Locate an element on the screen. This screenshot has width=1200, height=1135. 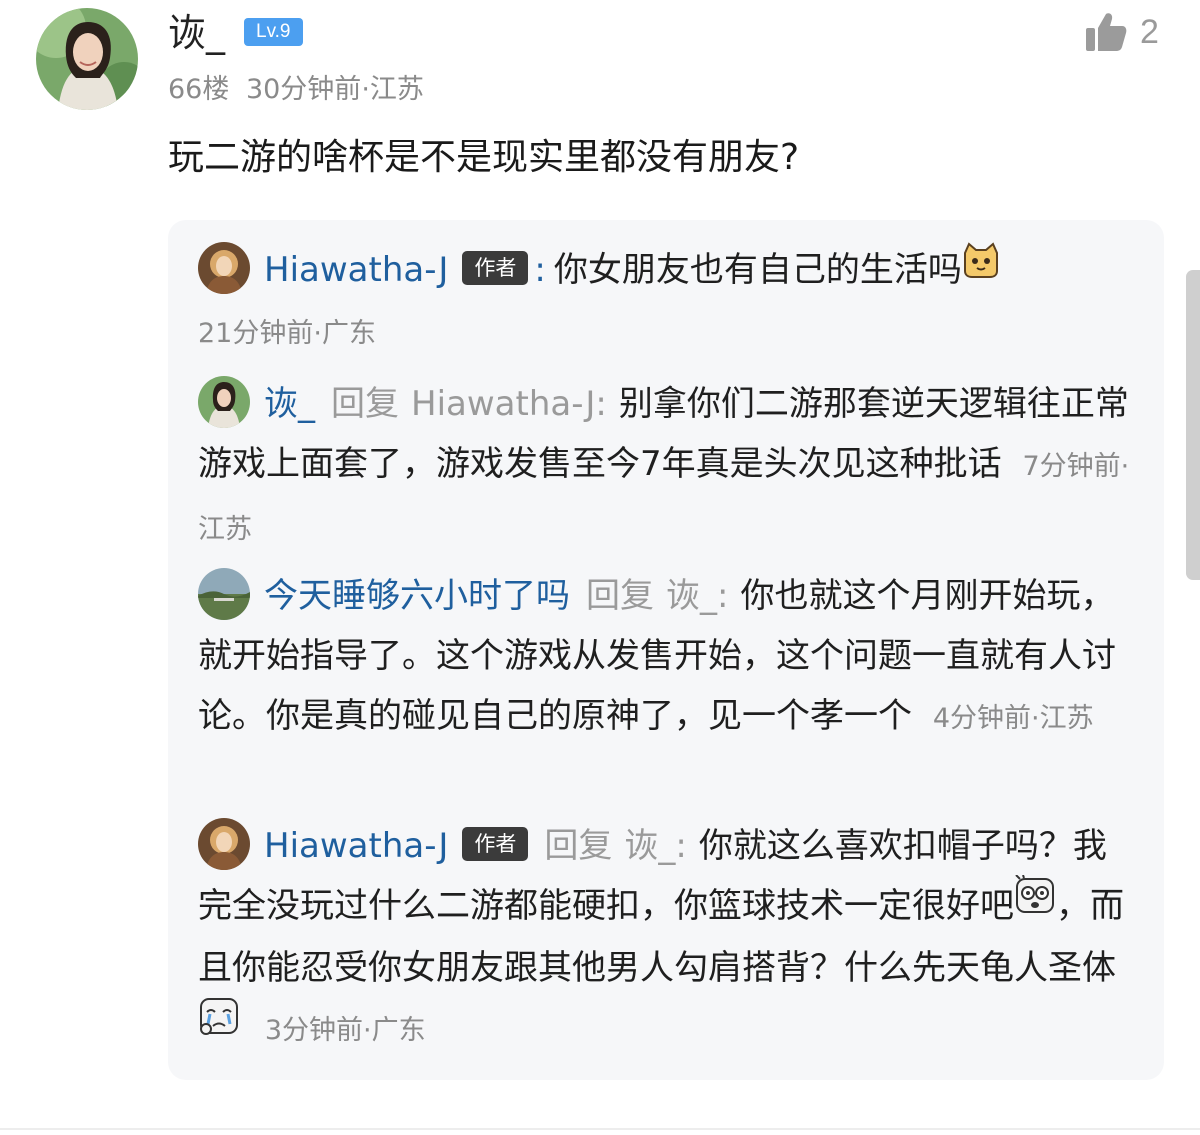
shocked-face-icon is located at coordinates (1035, 903).